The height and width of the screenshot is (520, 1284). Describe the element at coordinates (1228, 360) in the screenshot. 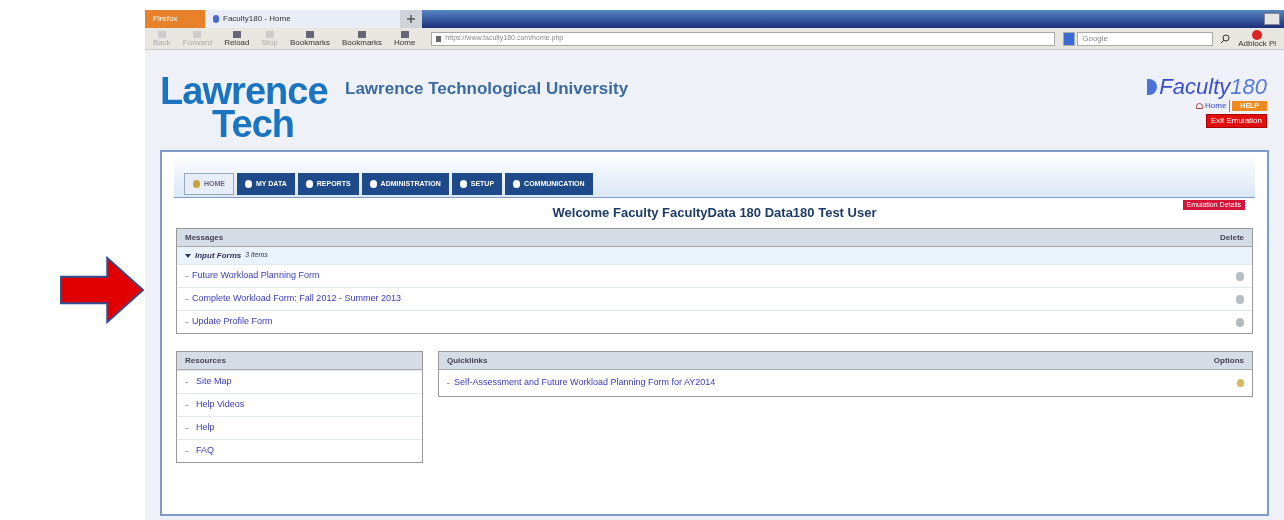

I see `column-header: Options` at that location.